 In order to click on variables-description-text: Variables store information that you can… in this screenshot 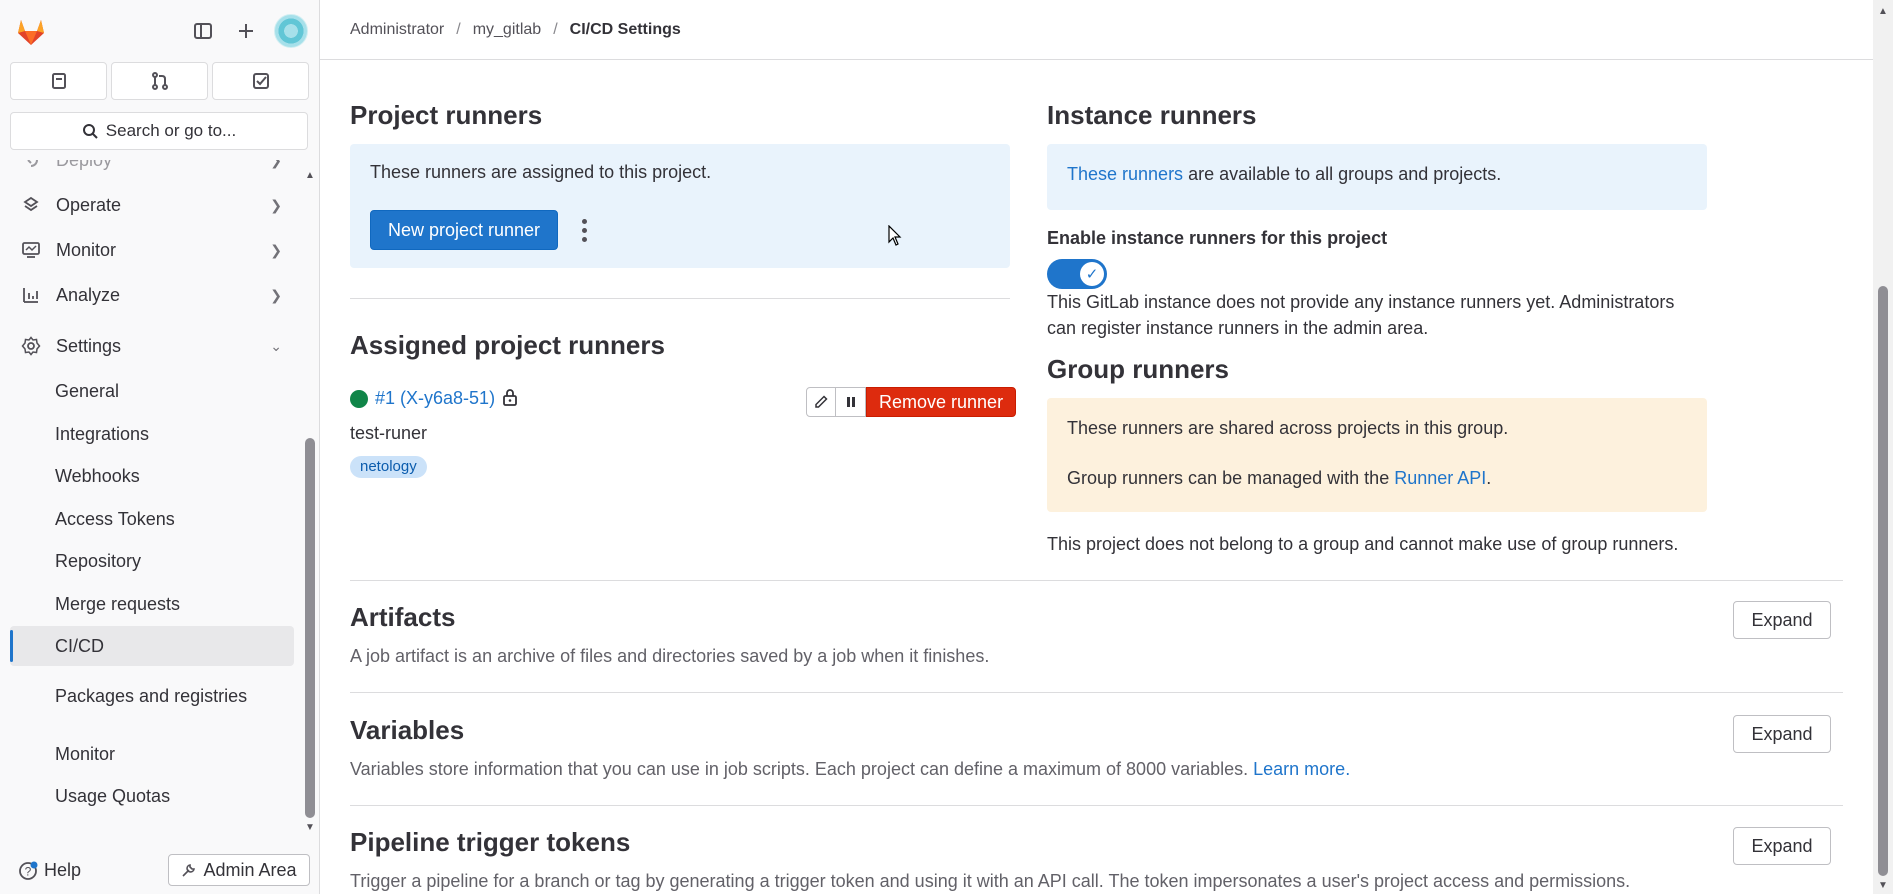, I will do `click(802, 769)`.